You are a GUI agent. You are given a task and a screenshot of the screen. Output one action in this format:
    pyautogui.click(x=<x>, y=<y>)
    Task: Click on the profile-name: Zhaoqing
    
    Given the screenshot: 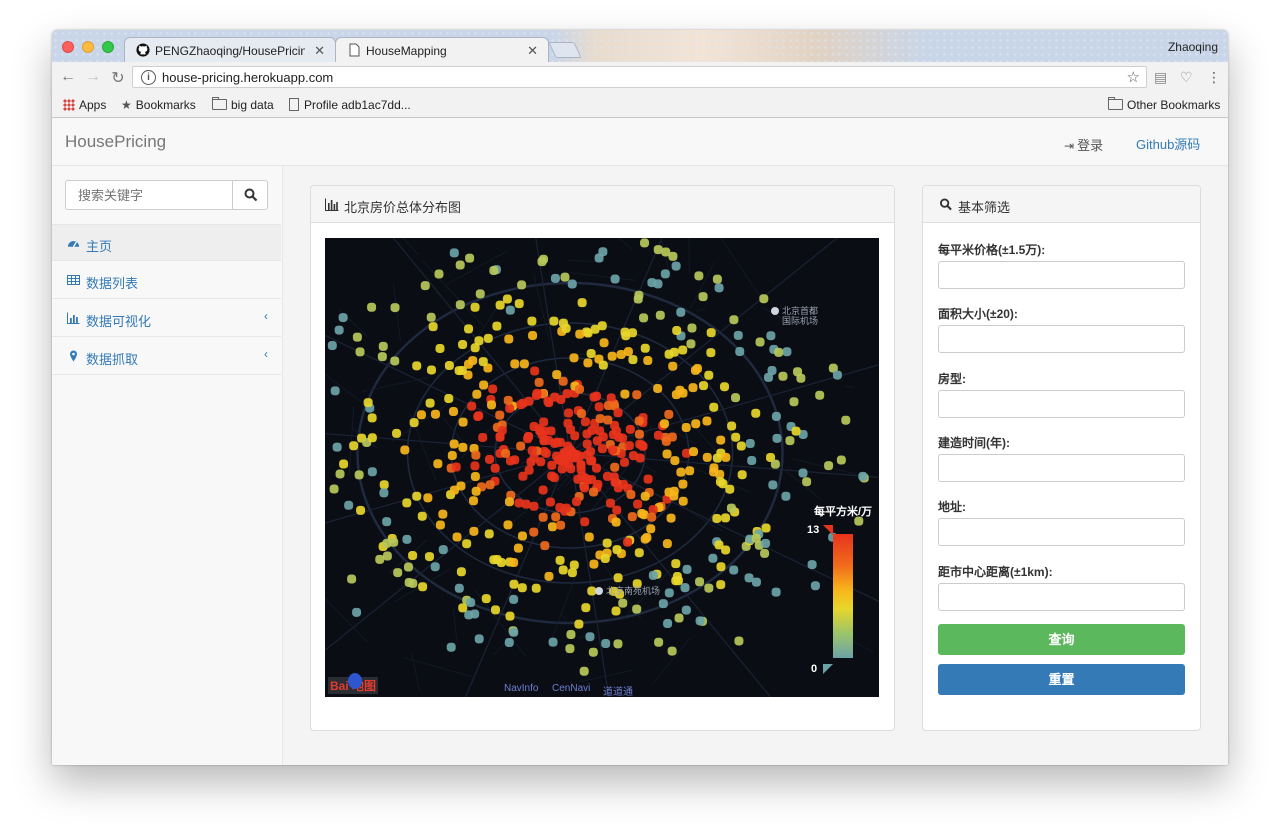 What is the action you would take?
    pyautogui.click(x=1193, y=47)
    